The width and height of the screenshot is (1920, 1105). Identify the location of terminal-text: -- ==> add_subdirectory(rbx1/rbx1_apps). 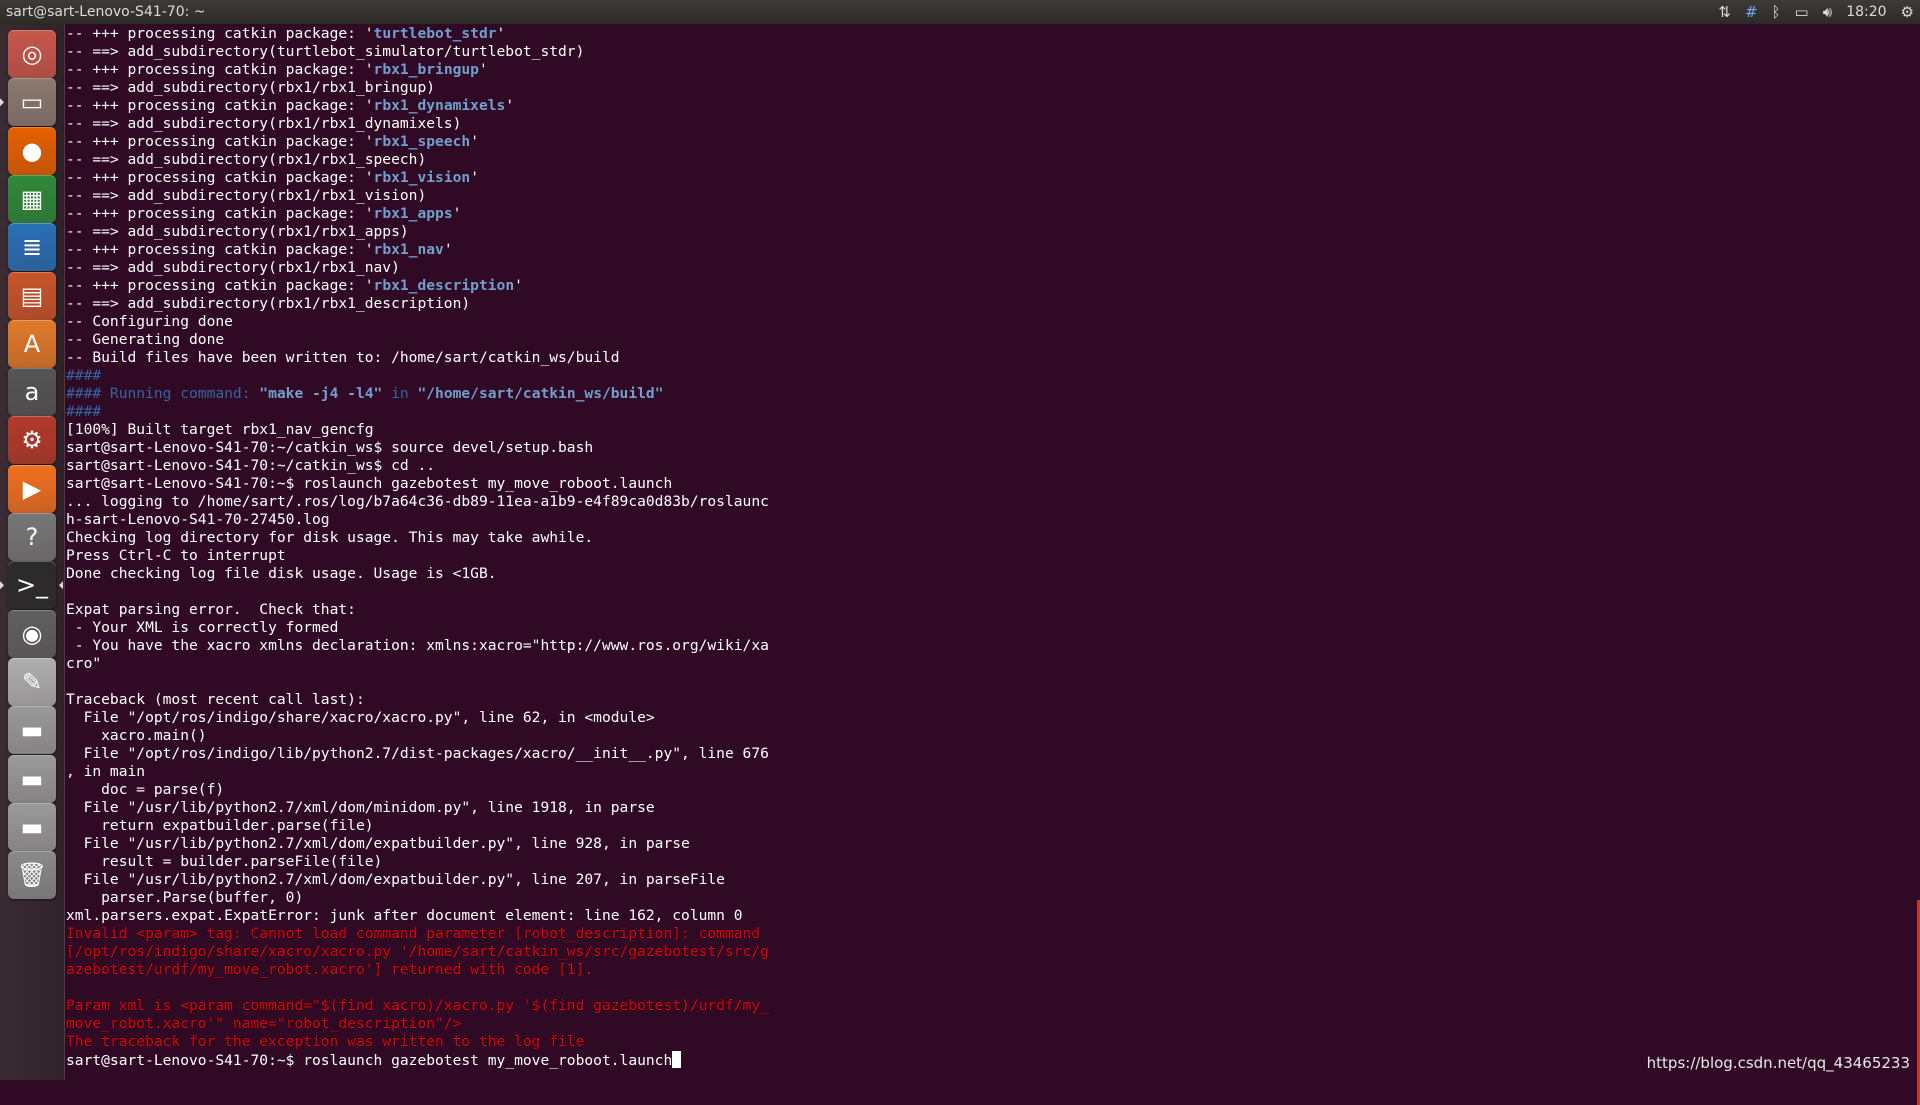
(237, 231).